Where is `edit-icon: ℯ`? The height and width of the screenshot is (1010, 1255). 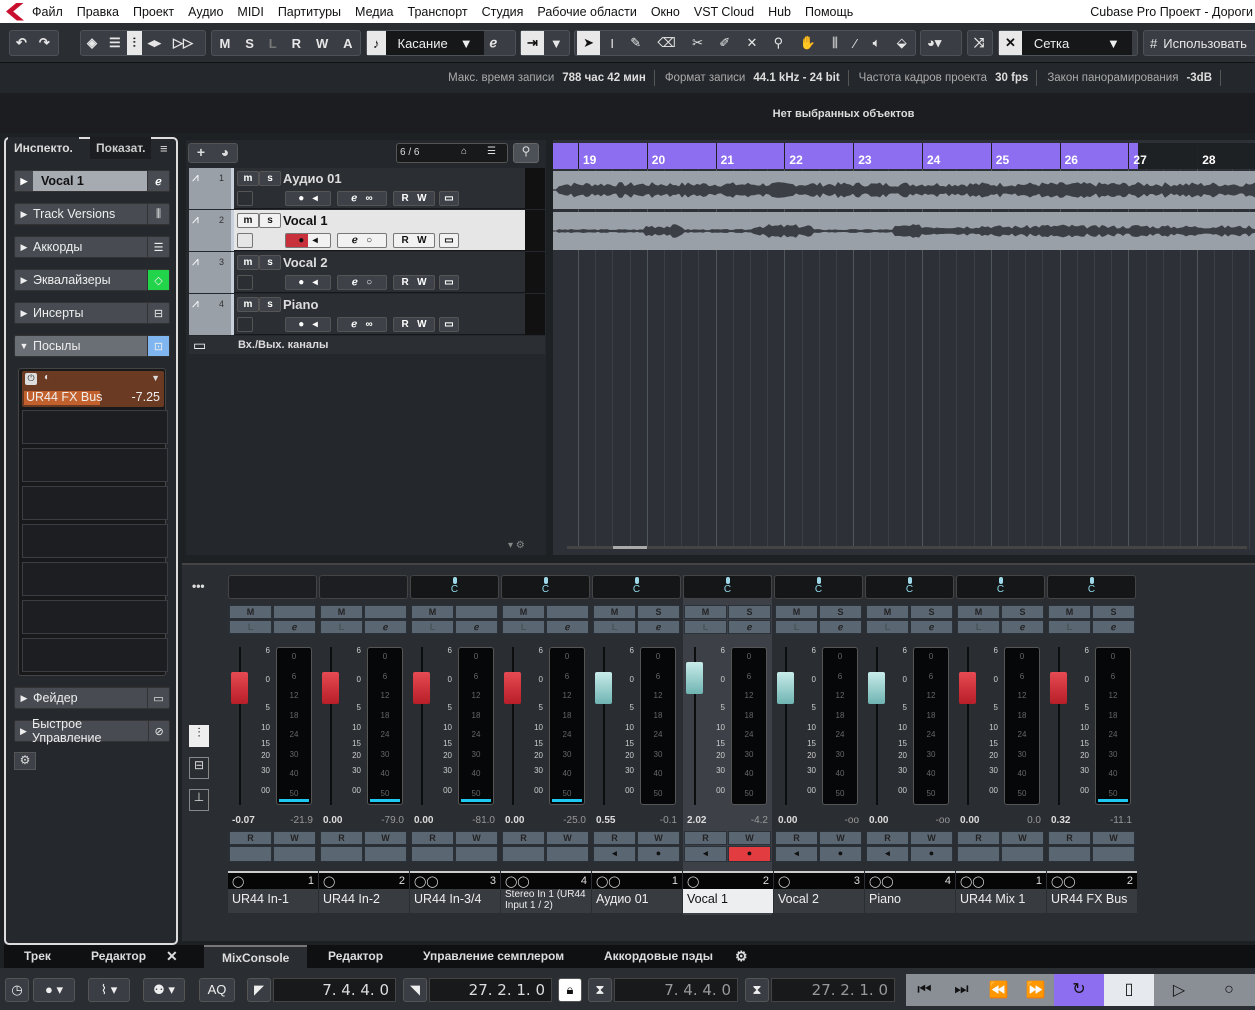 edit-icon: ℯ is located at coordinates (494, 43).